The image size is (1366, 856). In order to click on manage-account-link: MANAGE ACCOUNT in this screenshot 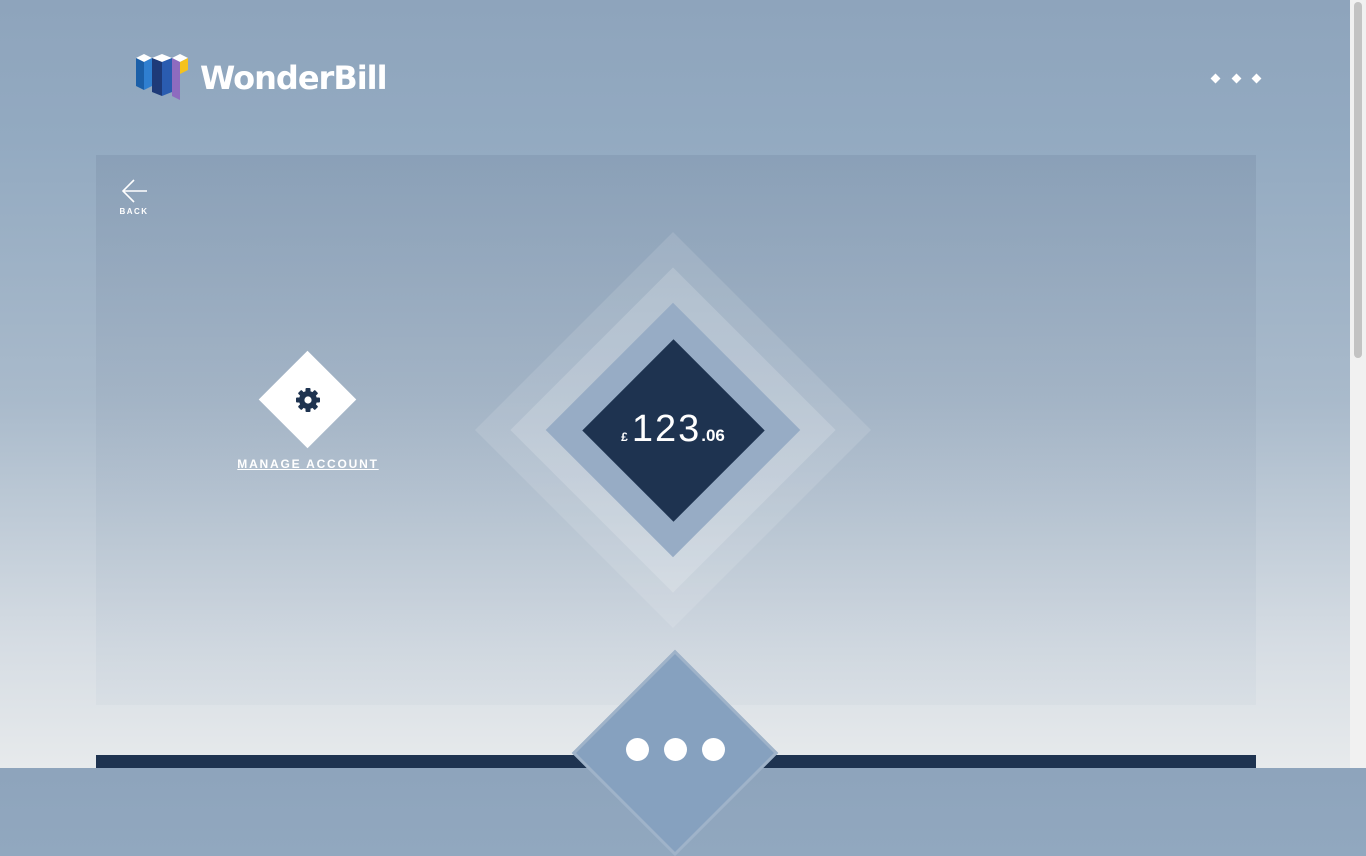, I will do `click(308, 464)`.